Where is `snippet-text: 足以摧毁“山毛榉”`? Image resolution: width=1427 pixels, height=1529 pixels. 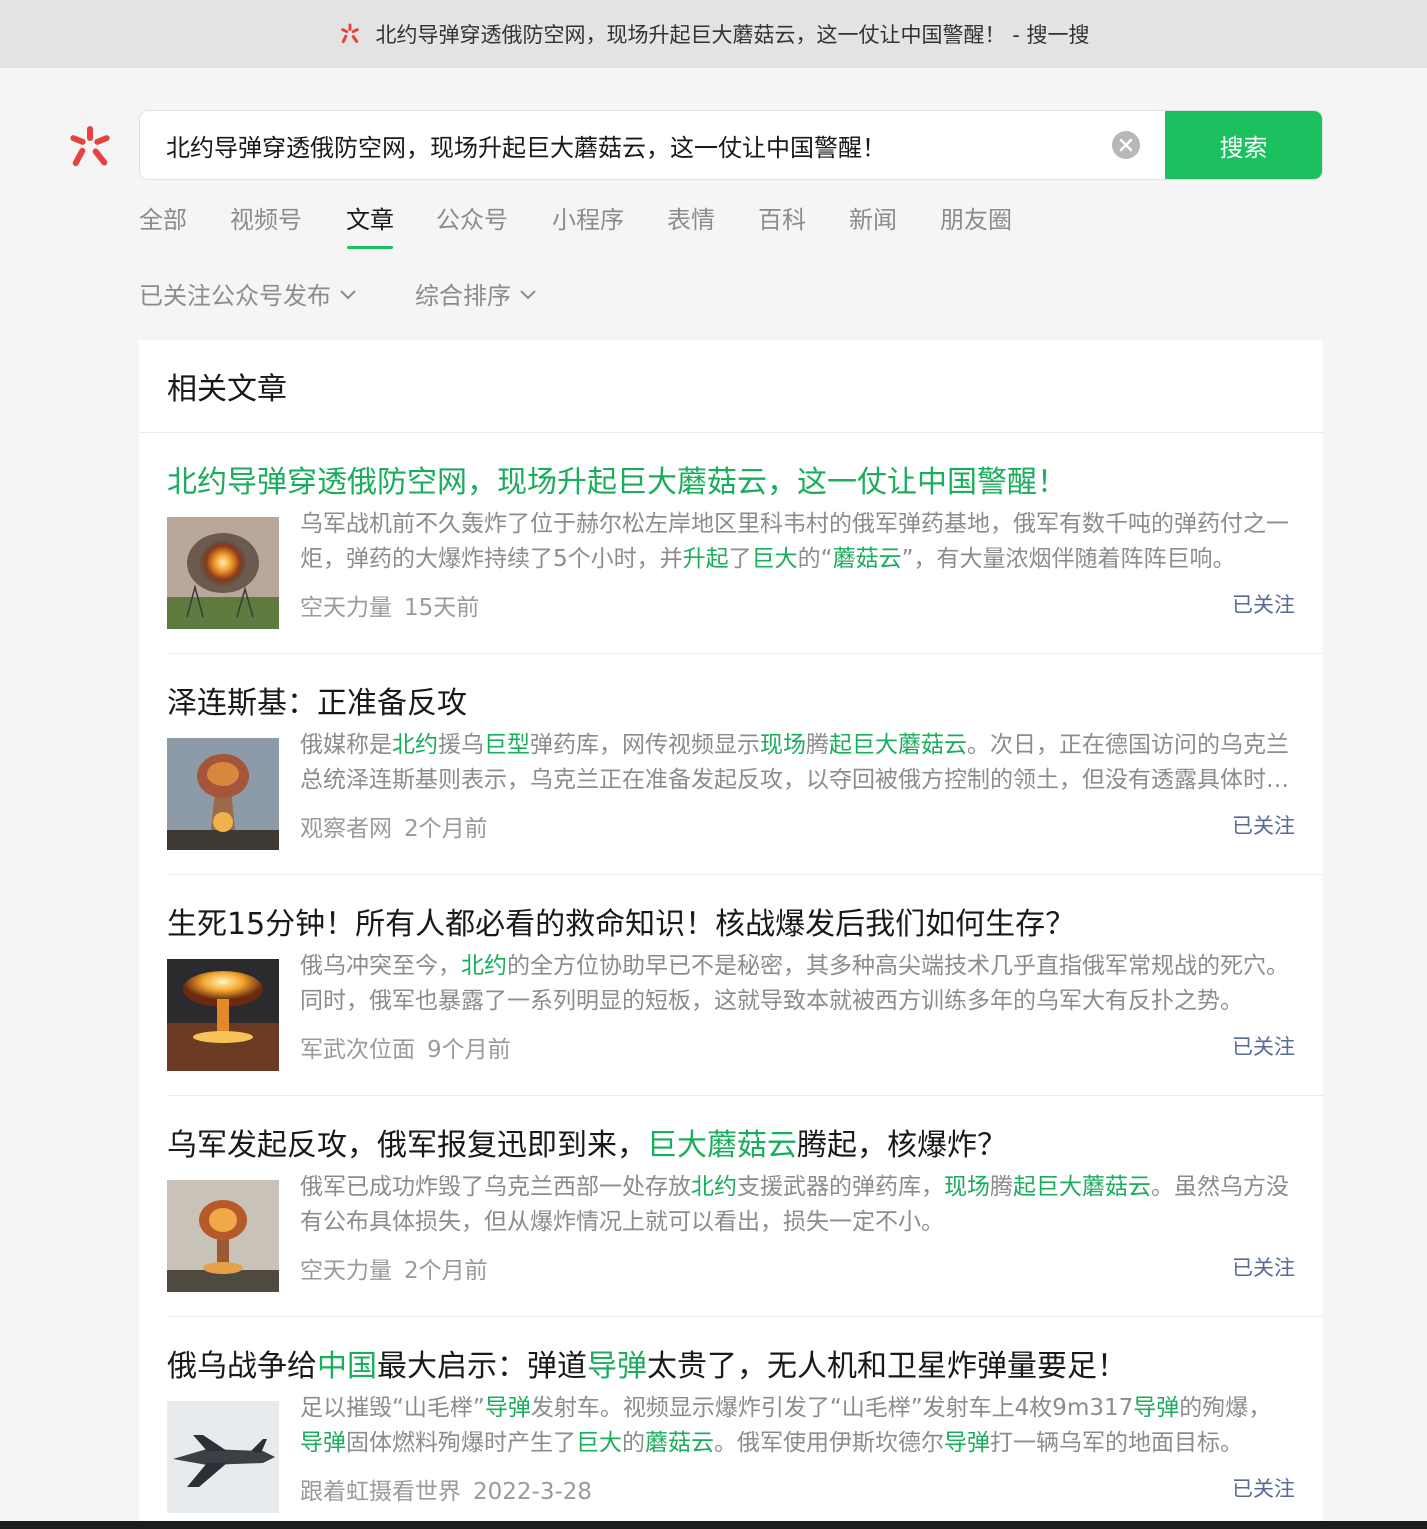 snippet-text: 足以摧毁“山毛榉” is located at coordinates (392, 1408).